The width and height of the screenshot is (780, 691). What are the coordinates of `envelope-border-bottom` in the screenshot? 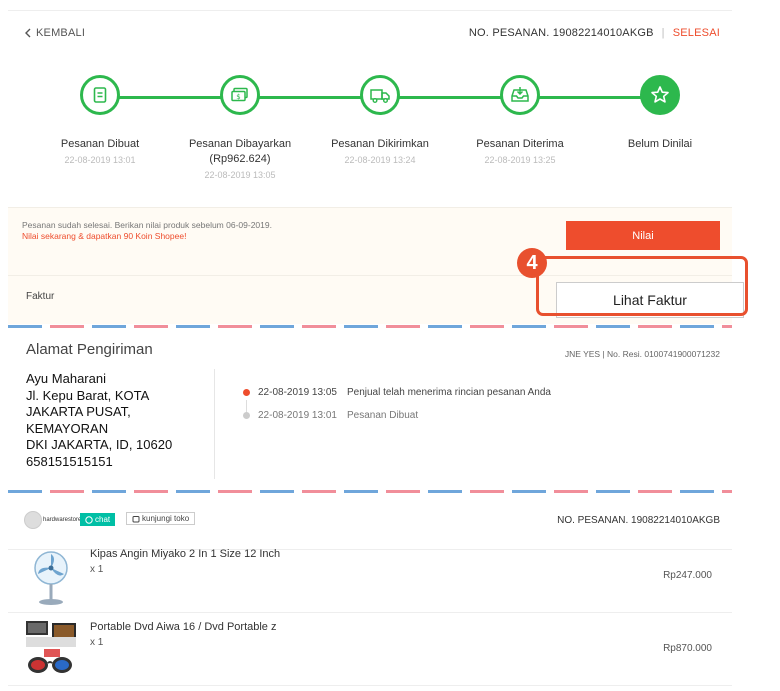 It's located at (370, 491).